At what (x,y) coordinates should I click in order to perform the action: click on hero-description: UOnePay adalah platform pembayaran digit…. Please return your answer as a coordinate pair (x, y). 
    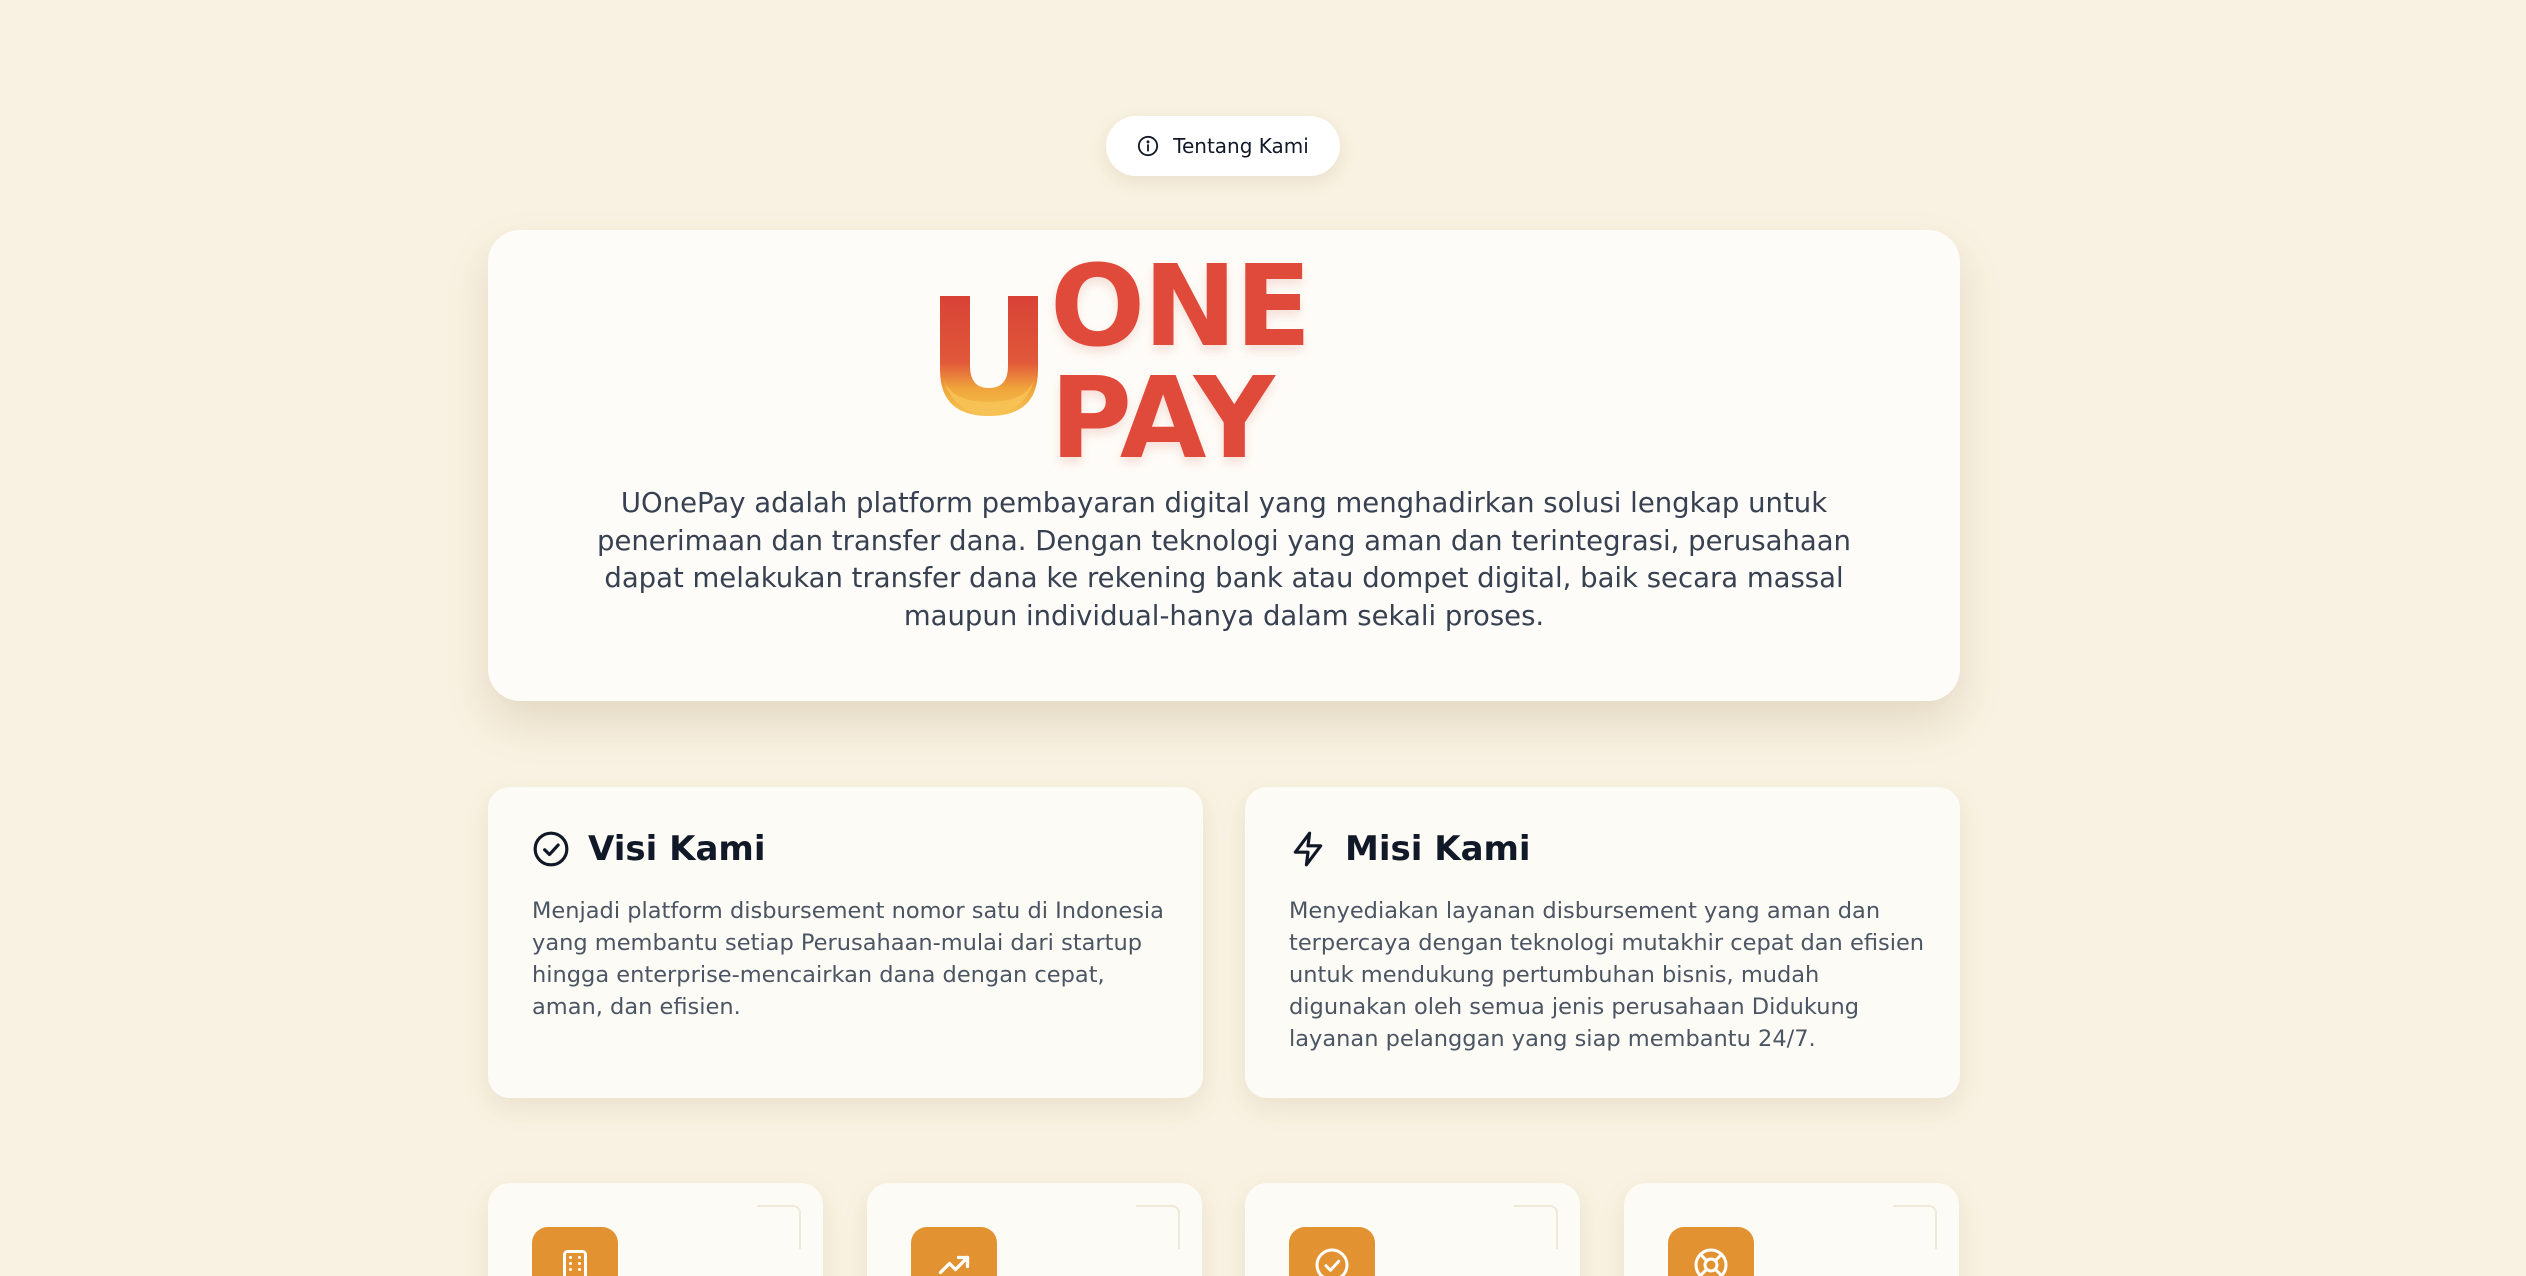
    Looking at the image, I should click on (1223, 559).